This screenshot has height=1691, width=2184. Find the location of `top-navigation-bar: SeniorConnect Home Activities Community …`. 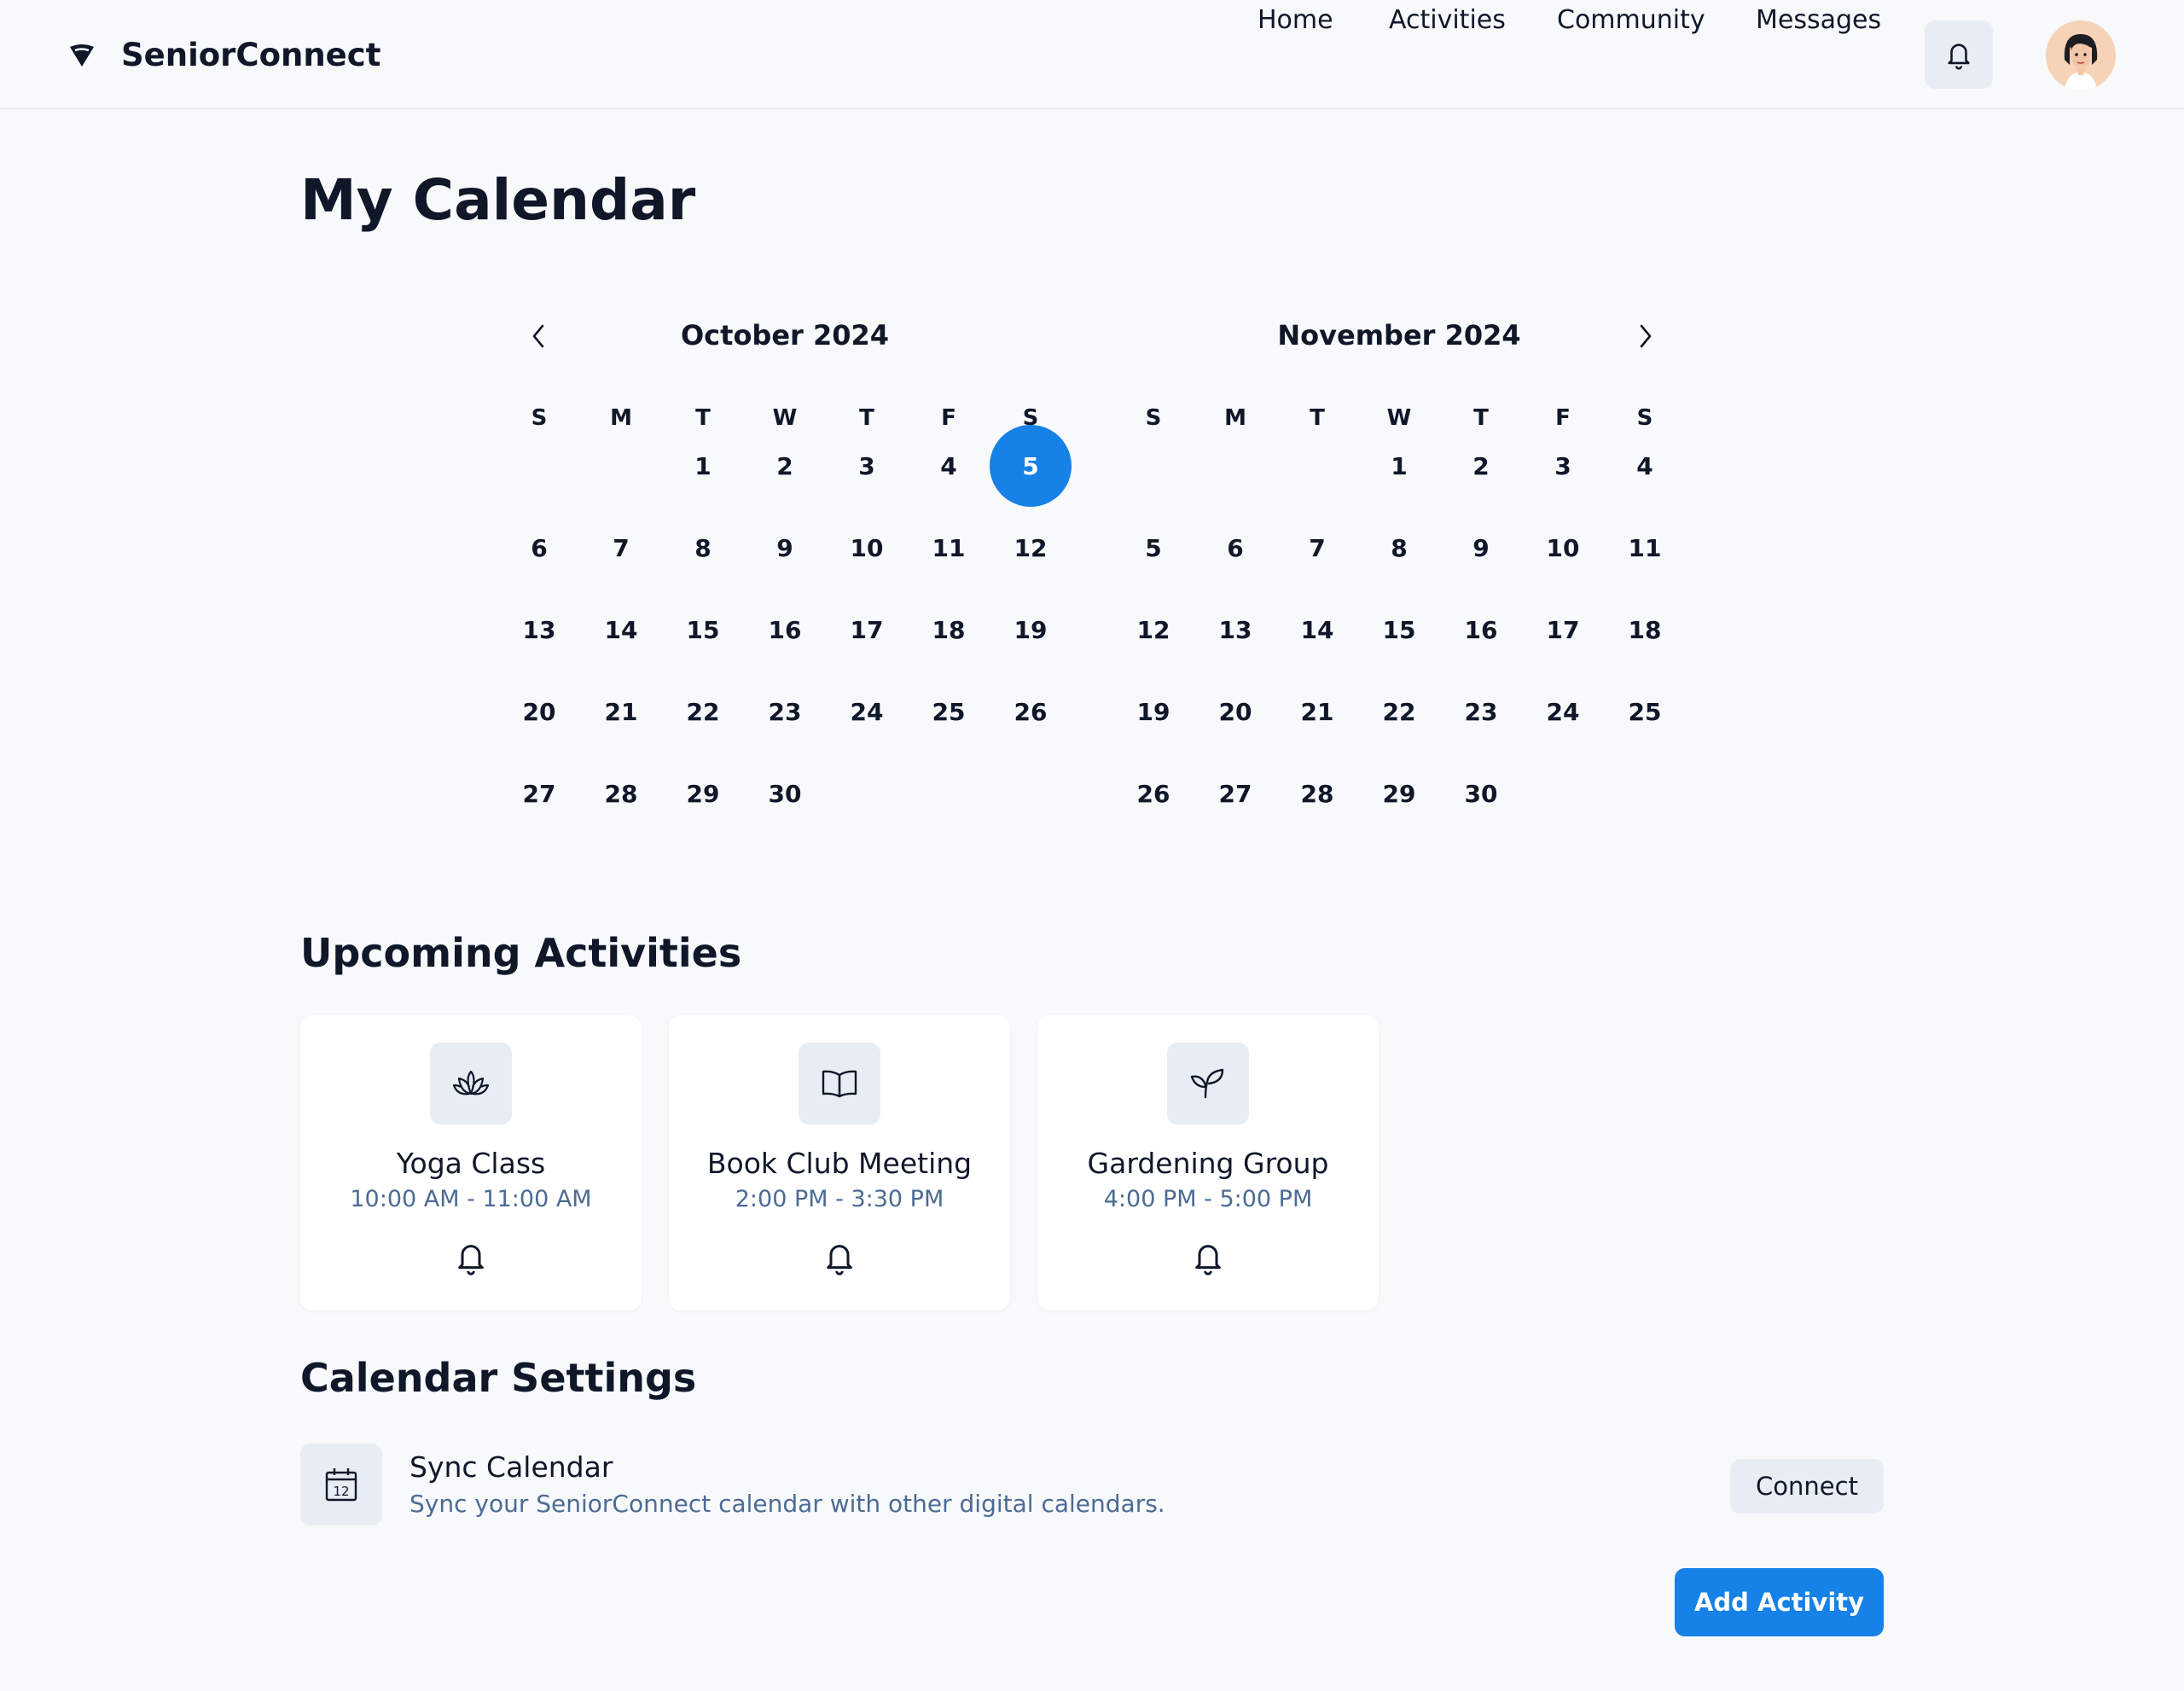

top-navigation-bar: SeniorConnect Home Activities Community … is located at coordinates (1092, 54).